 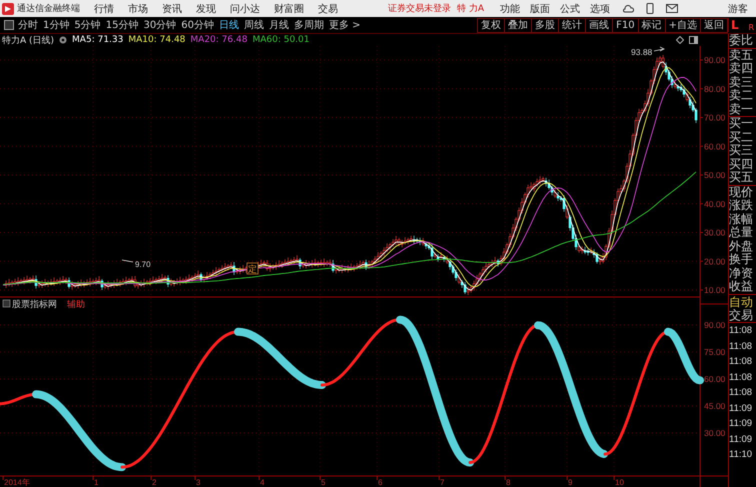 I want to click on corner-label: L, so click(x=735, y=25).